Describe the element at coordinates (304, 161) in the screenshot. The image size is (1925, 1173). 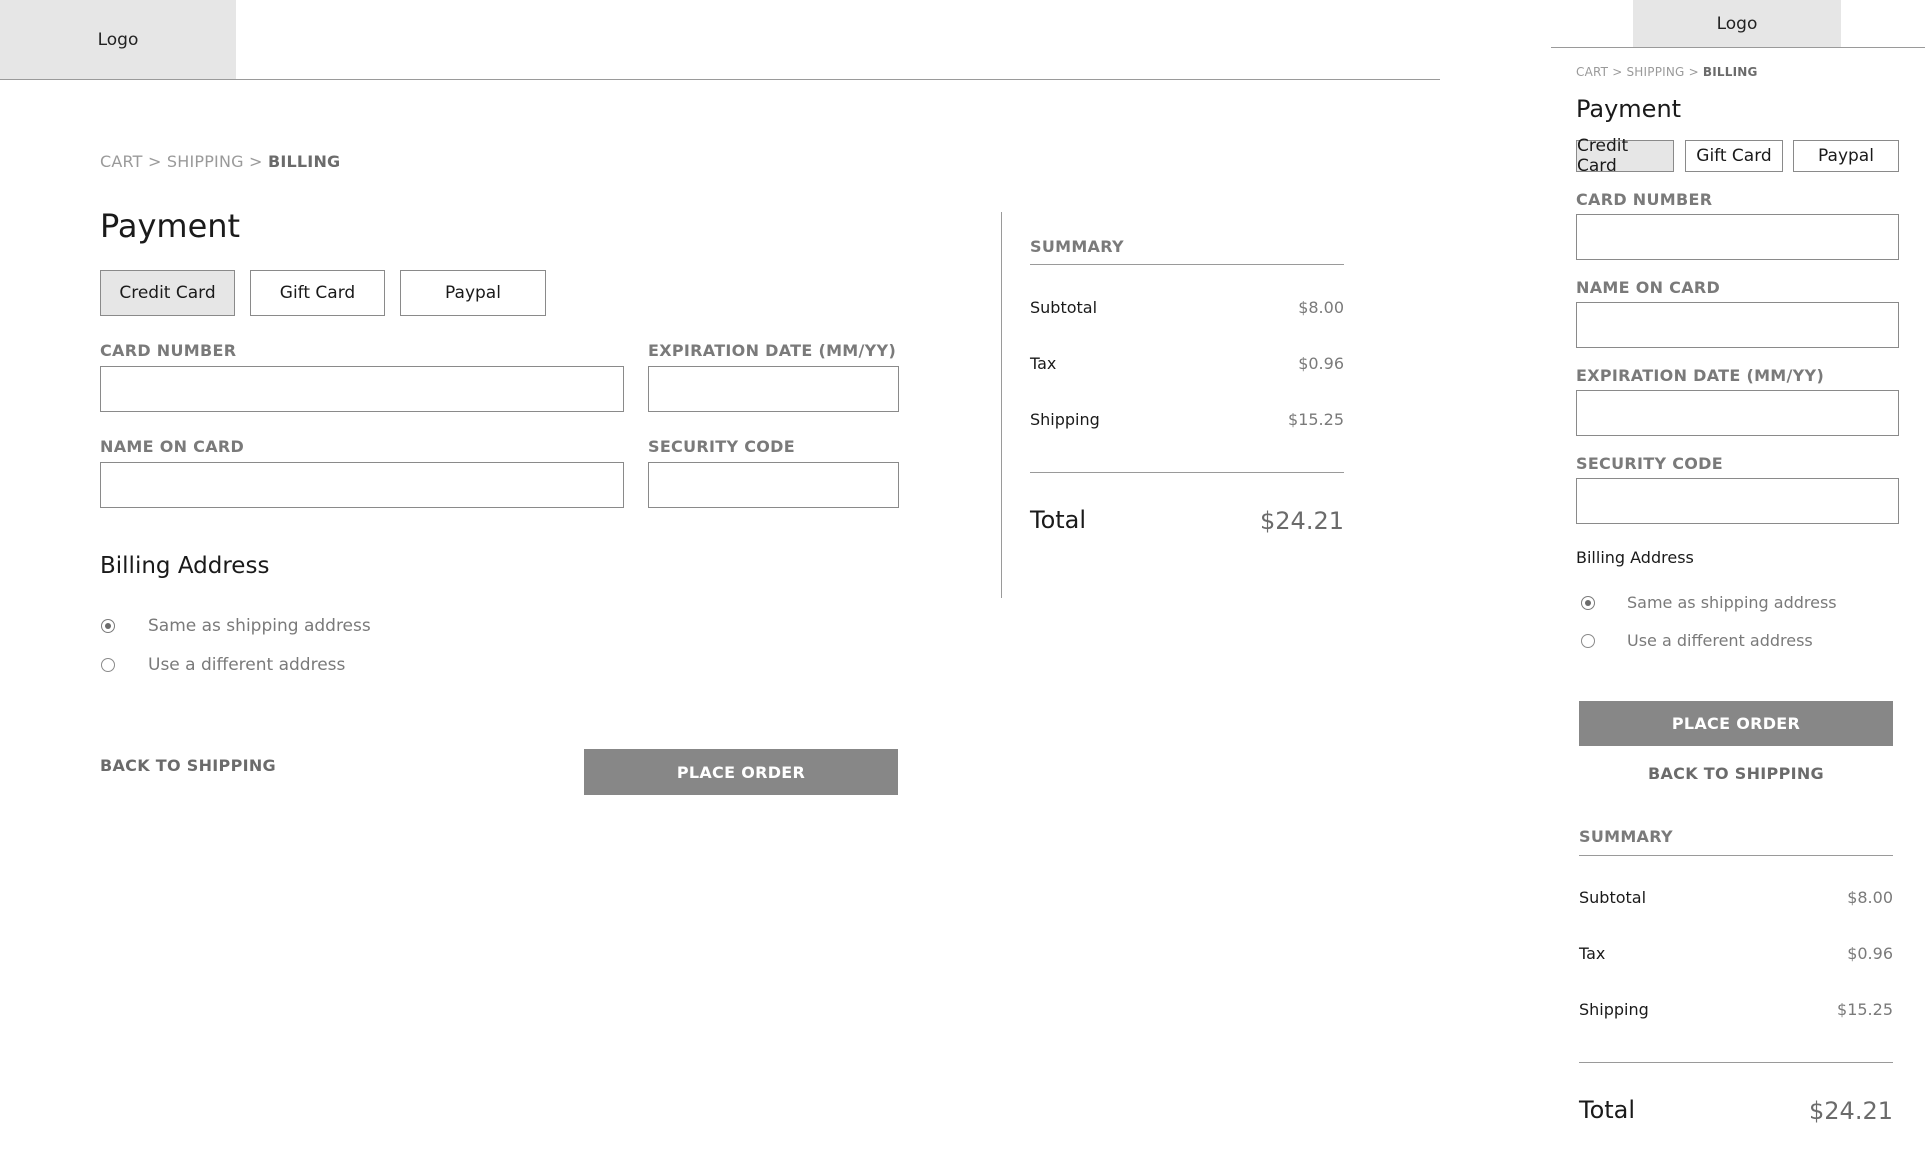
I see `breadcrumb-billing: BILLING` at that location.